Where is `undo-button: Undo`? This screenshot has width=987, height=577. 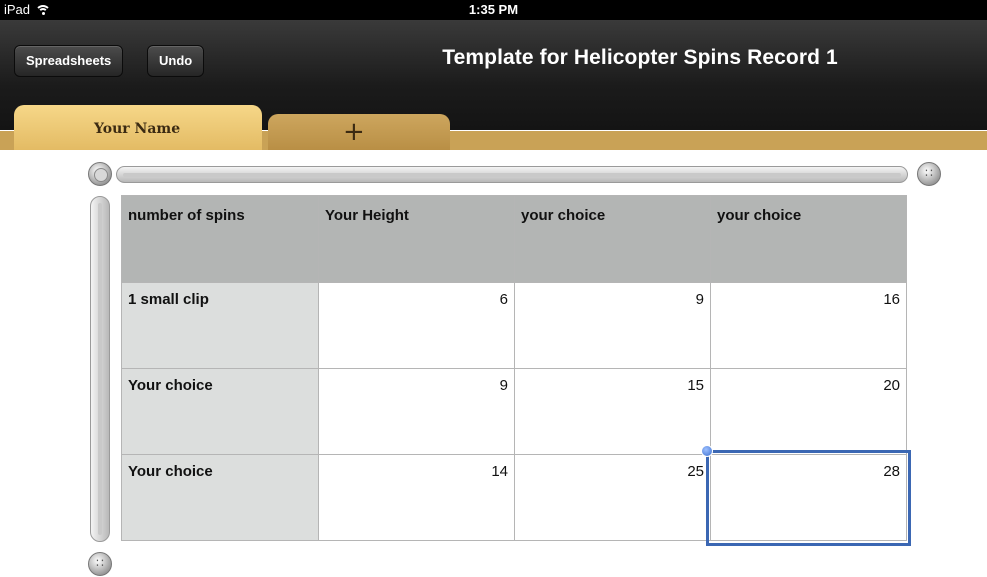
undo-button: Undo is located at coordinates (176, 61).